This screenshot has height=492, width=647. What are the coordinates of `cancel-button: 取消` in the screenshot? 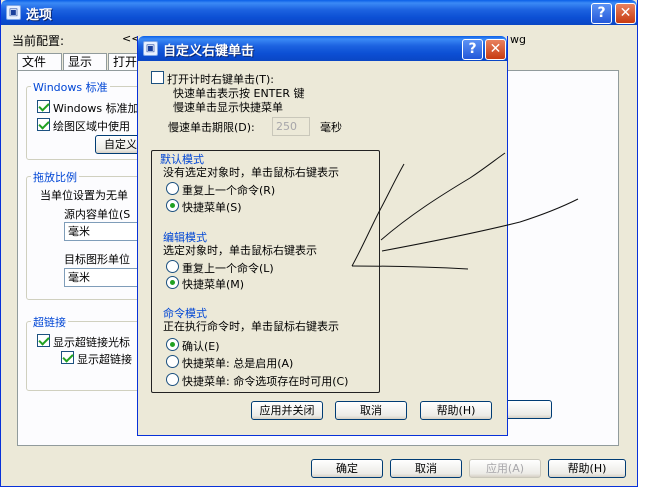 It's located at (426, 468).